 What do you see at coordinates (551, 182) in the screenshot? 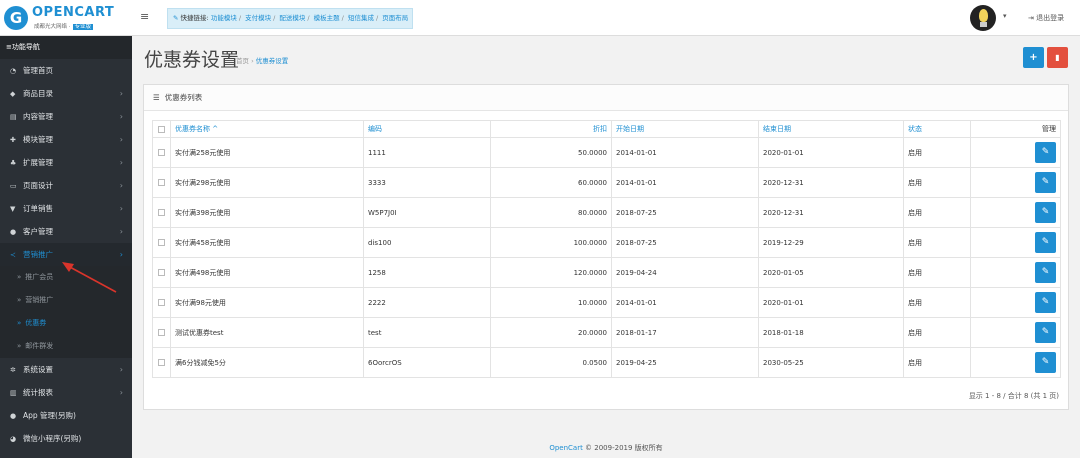
I see `coupon-discount: 60.0000` at bounding box center [551, 182].